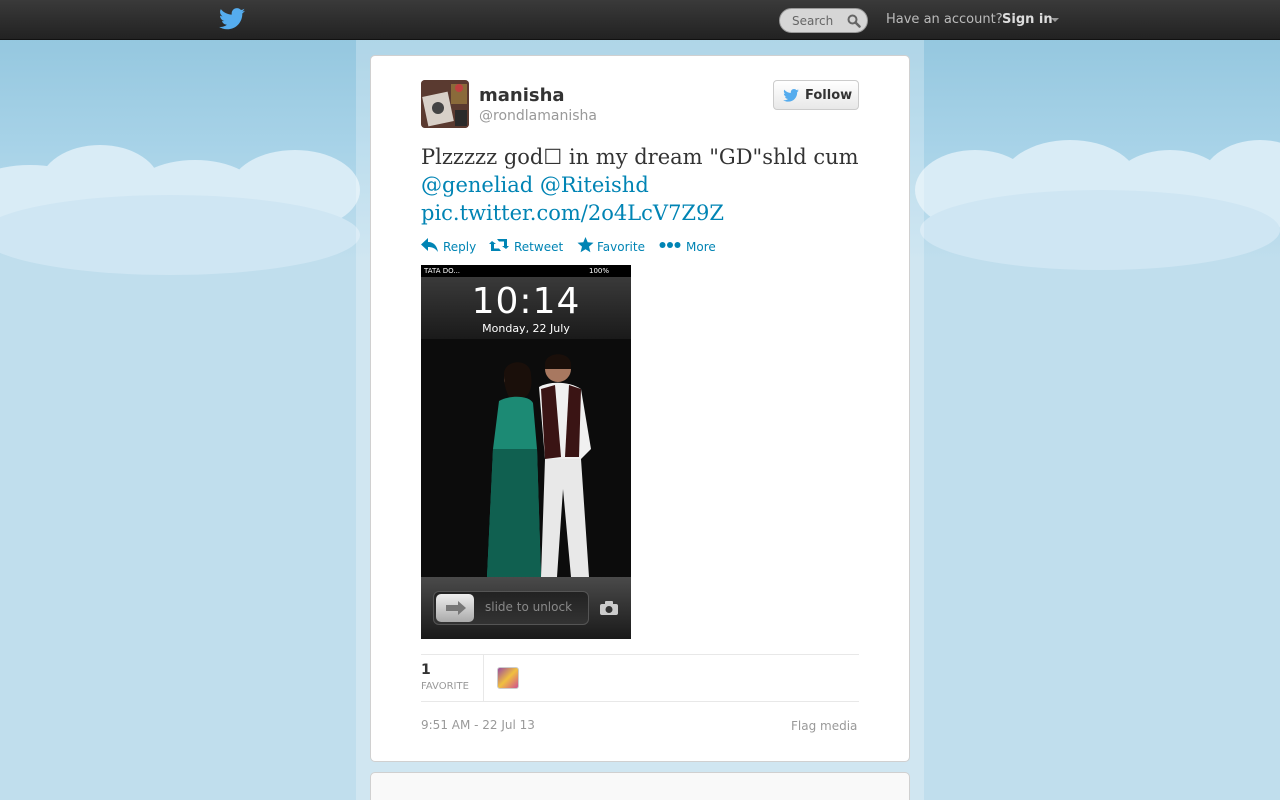  Describe the element at coordinates (1027, 19) in the screenshot. I see `sign-in-link: Sign in` at that location.